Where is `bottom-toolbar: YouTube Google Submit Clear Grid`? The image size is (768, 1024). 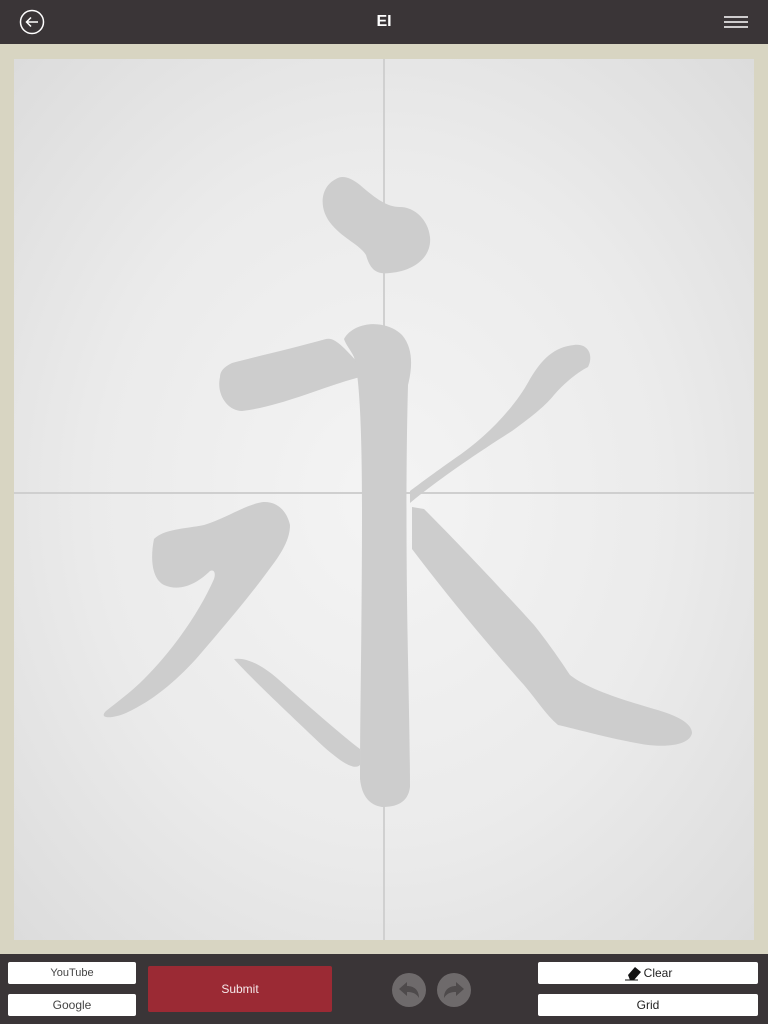 bottom-toolbar: YouTube Google Submit Clear Grid is located at coordinates (384, 989).